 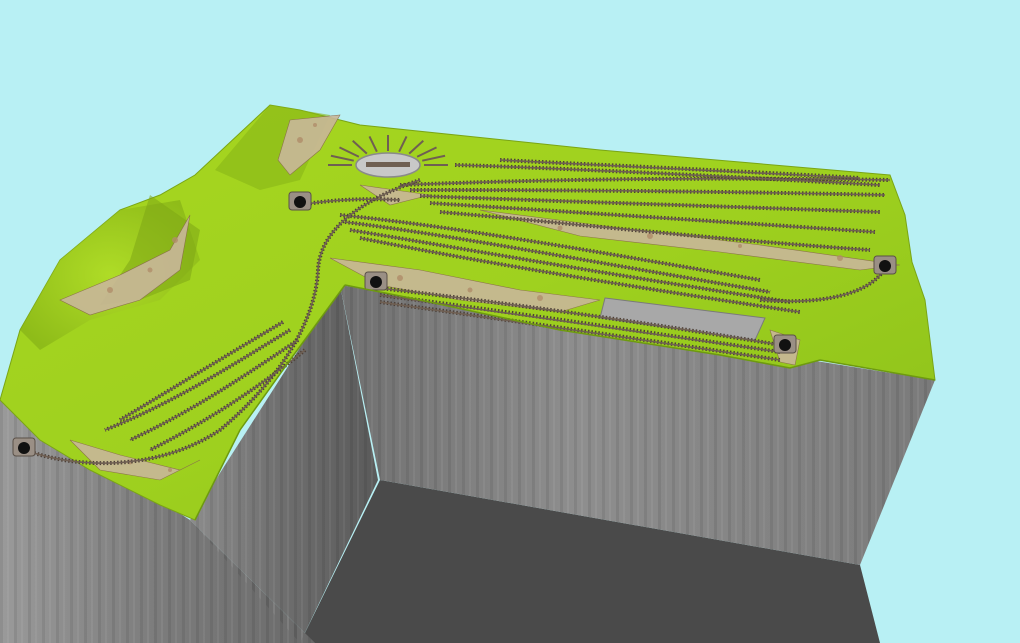 I want to click on tunnel-portal-southeast, so click(x=785, y=344).